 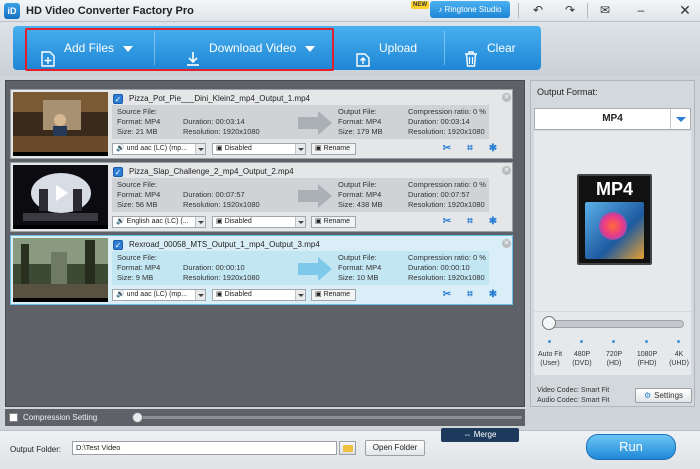 I want to click on audio-codec-label: Audio Codec: Smart Fit, so click(x=573, y=400).